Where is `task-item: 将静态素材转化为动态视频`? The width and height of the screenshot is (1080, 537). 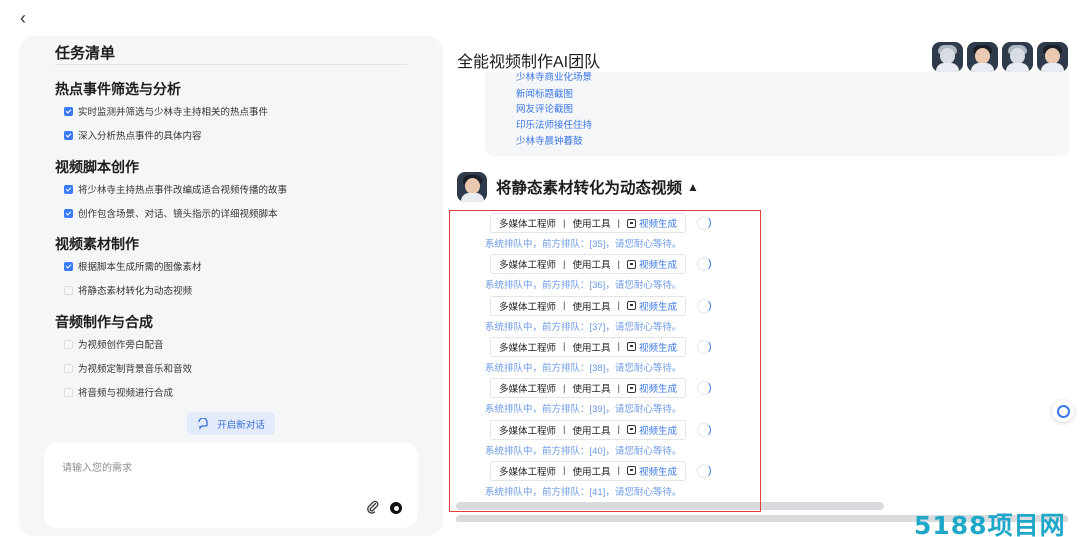
task-item: 将静态素材转化为动态视频 is located at coordinates (235, 290).